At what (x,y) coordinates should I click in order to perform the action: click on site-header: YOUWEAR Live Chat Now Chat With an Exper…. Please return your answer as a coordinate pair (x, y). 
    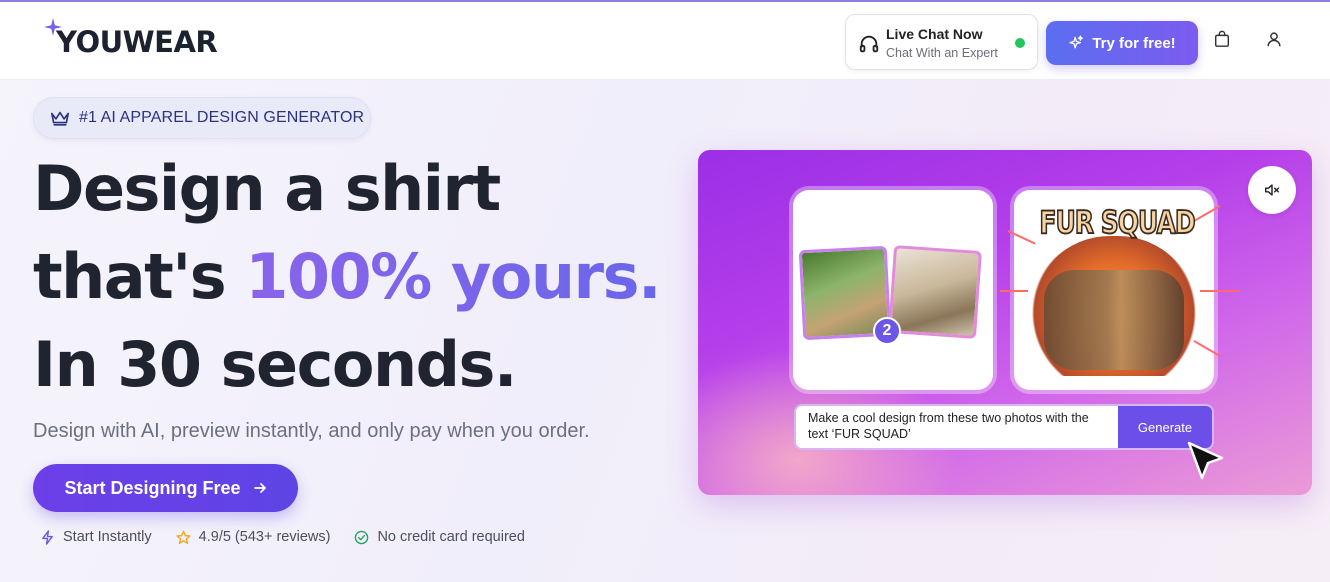
    Looking at the image, I should click on (665, 41).